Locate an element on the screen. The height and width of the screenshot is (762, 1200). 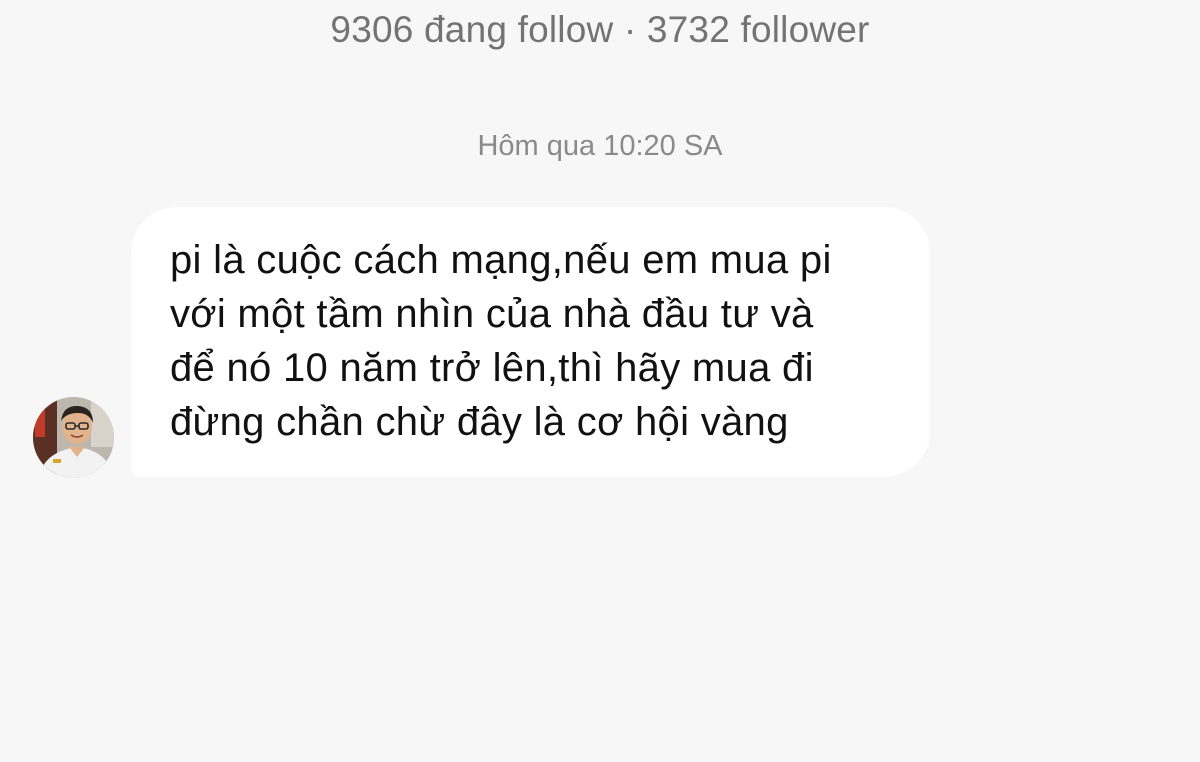
avatar-photo-icon is located at coordinates (73, 437).